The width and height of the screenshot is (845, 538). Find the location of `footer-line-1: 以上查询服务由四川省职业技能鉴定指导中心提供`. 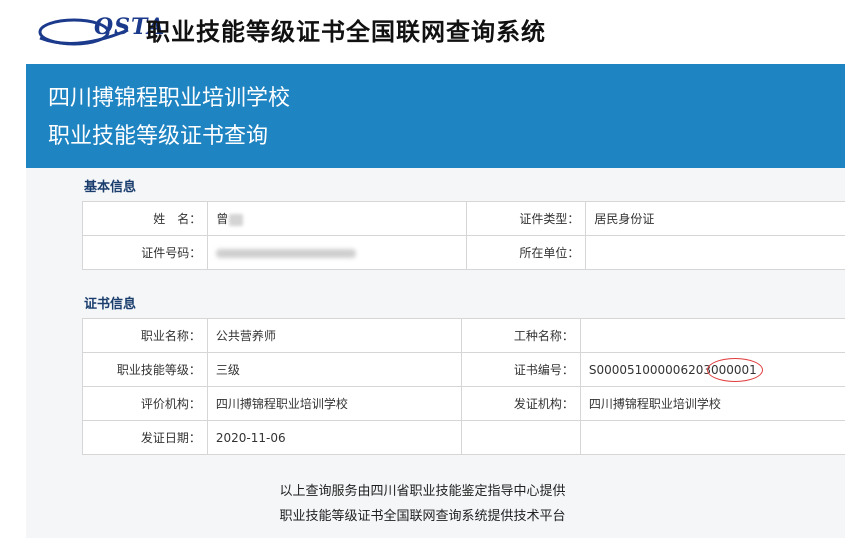

footer-line-1: 以上查询服务由四川省职业技能鉴定指导中心提供 is located at coordinates (422, 491).